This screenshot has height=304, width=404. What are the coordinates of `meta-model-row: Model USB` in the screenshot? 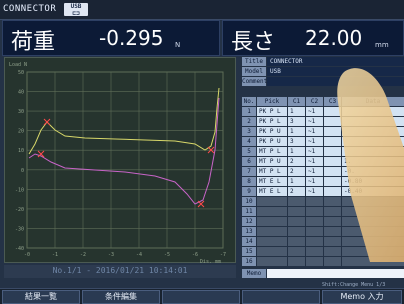 It's located at (322, 72).